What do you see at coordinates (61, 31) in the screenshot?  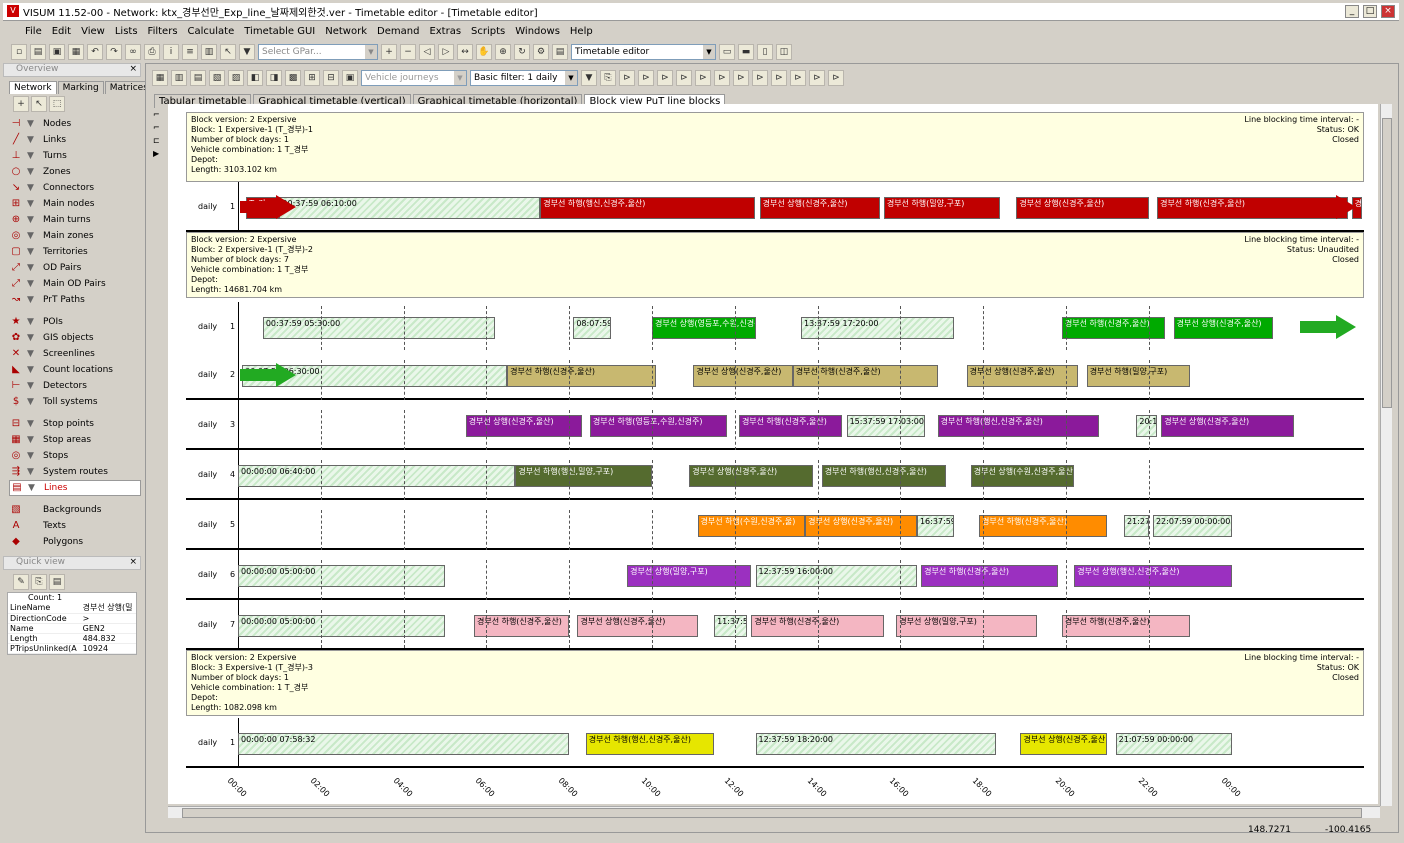 I see `menu-item-1: Edit` at bounding box center [61, 31].